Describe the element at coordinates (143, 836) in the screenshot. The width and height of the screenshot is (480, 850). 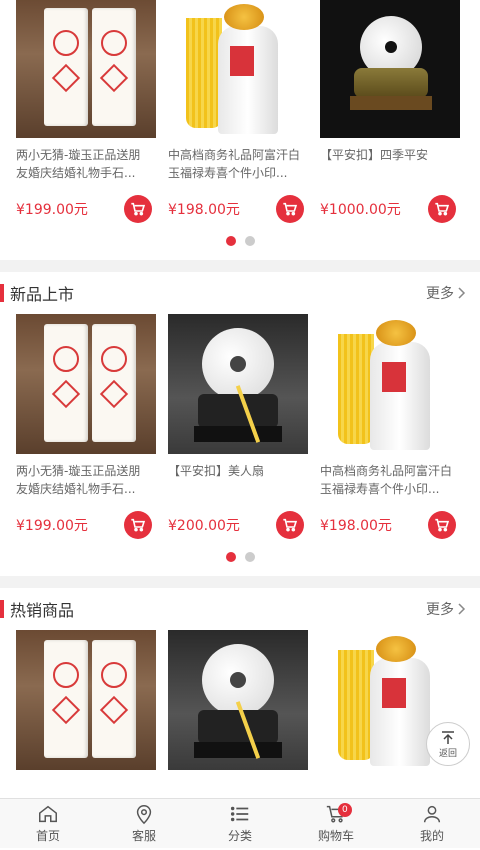
I see `nav-label: 客服` at that location.